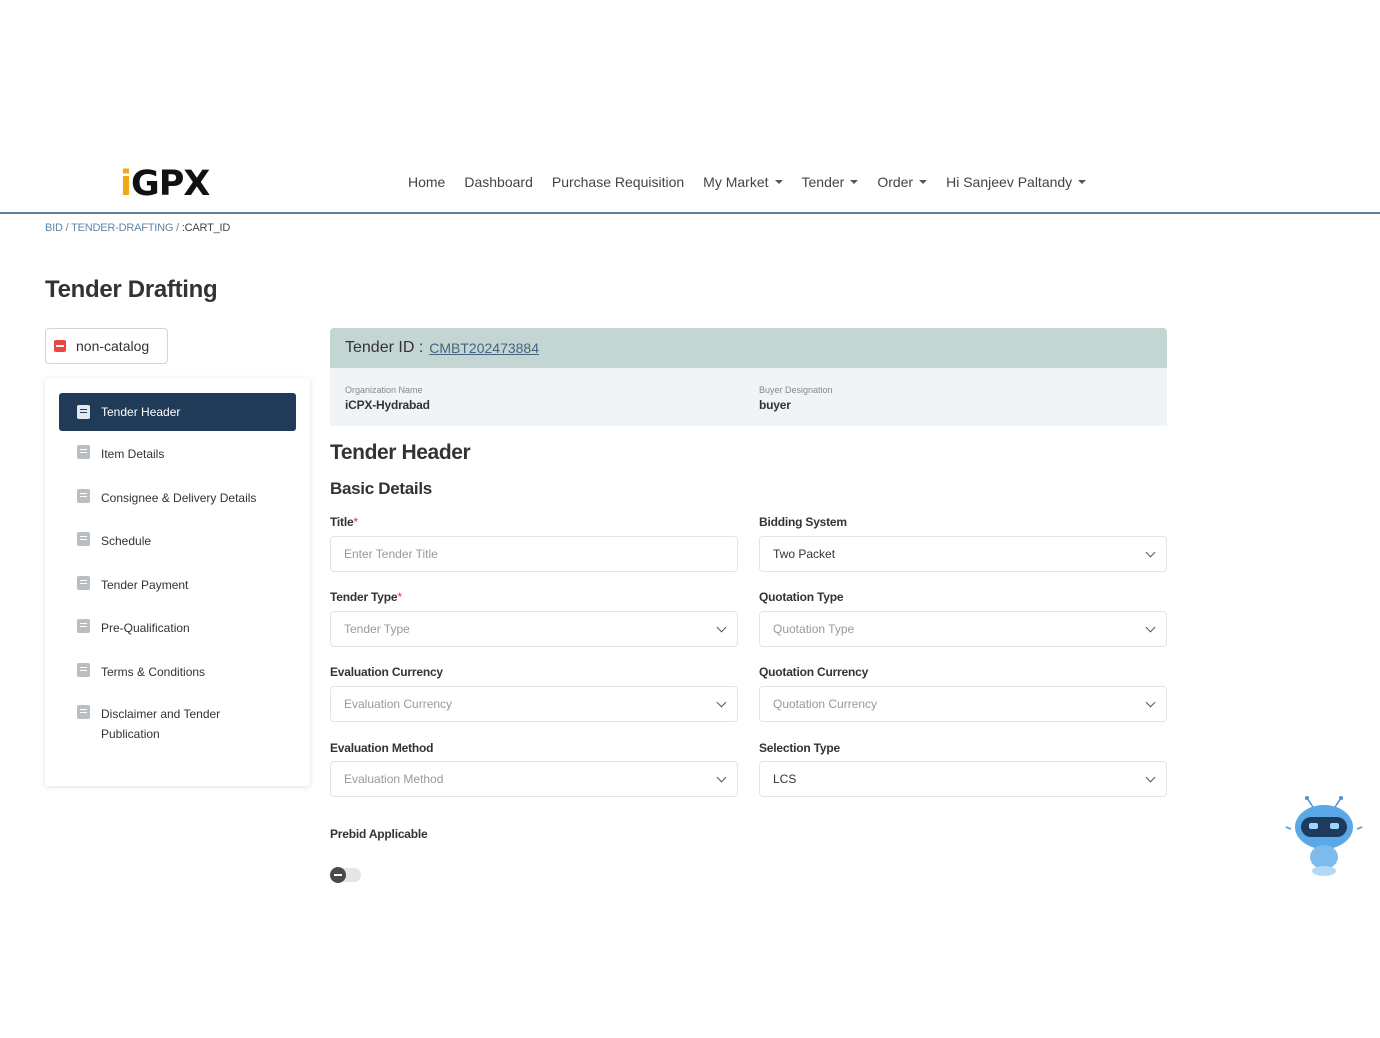 The image size is (1380, 1038). What do you see at coordinates (177, 541) in the screenshot?
I see `sidebar-item-schedule: Schedule` at bounding box center [177, 541].